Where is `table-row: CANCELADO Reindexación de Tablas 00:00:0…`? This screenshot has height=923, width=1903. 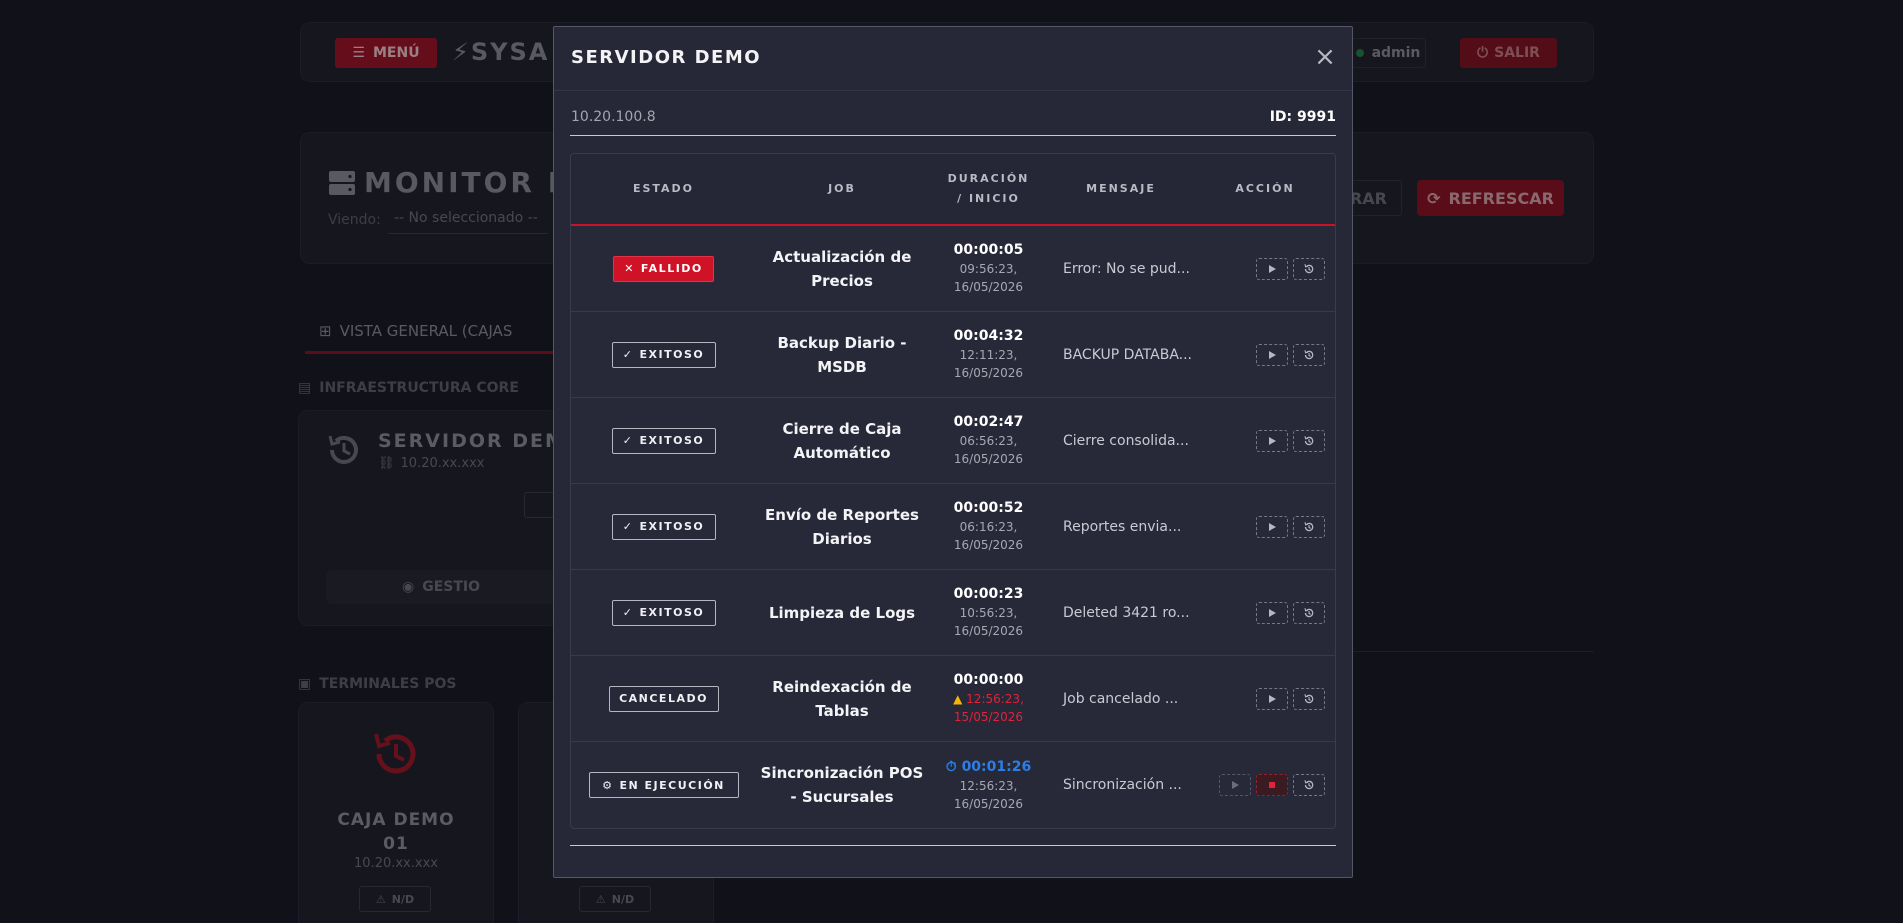
table-row: CANCELADO Reindexación de Tablas 00:00:0… is located at coordinates (953, 699).